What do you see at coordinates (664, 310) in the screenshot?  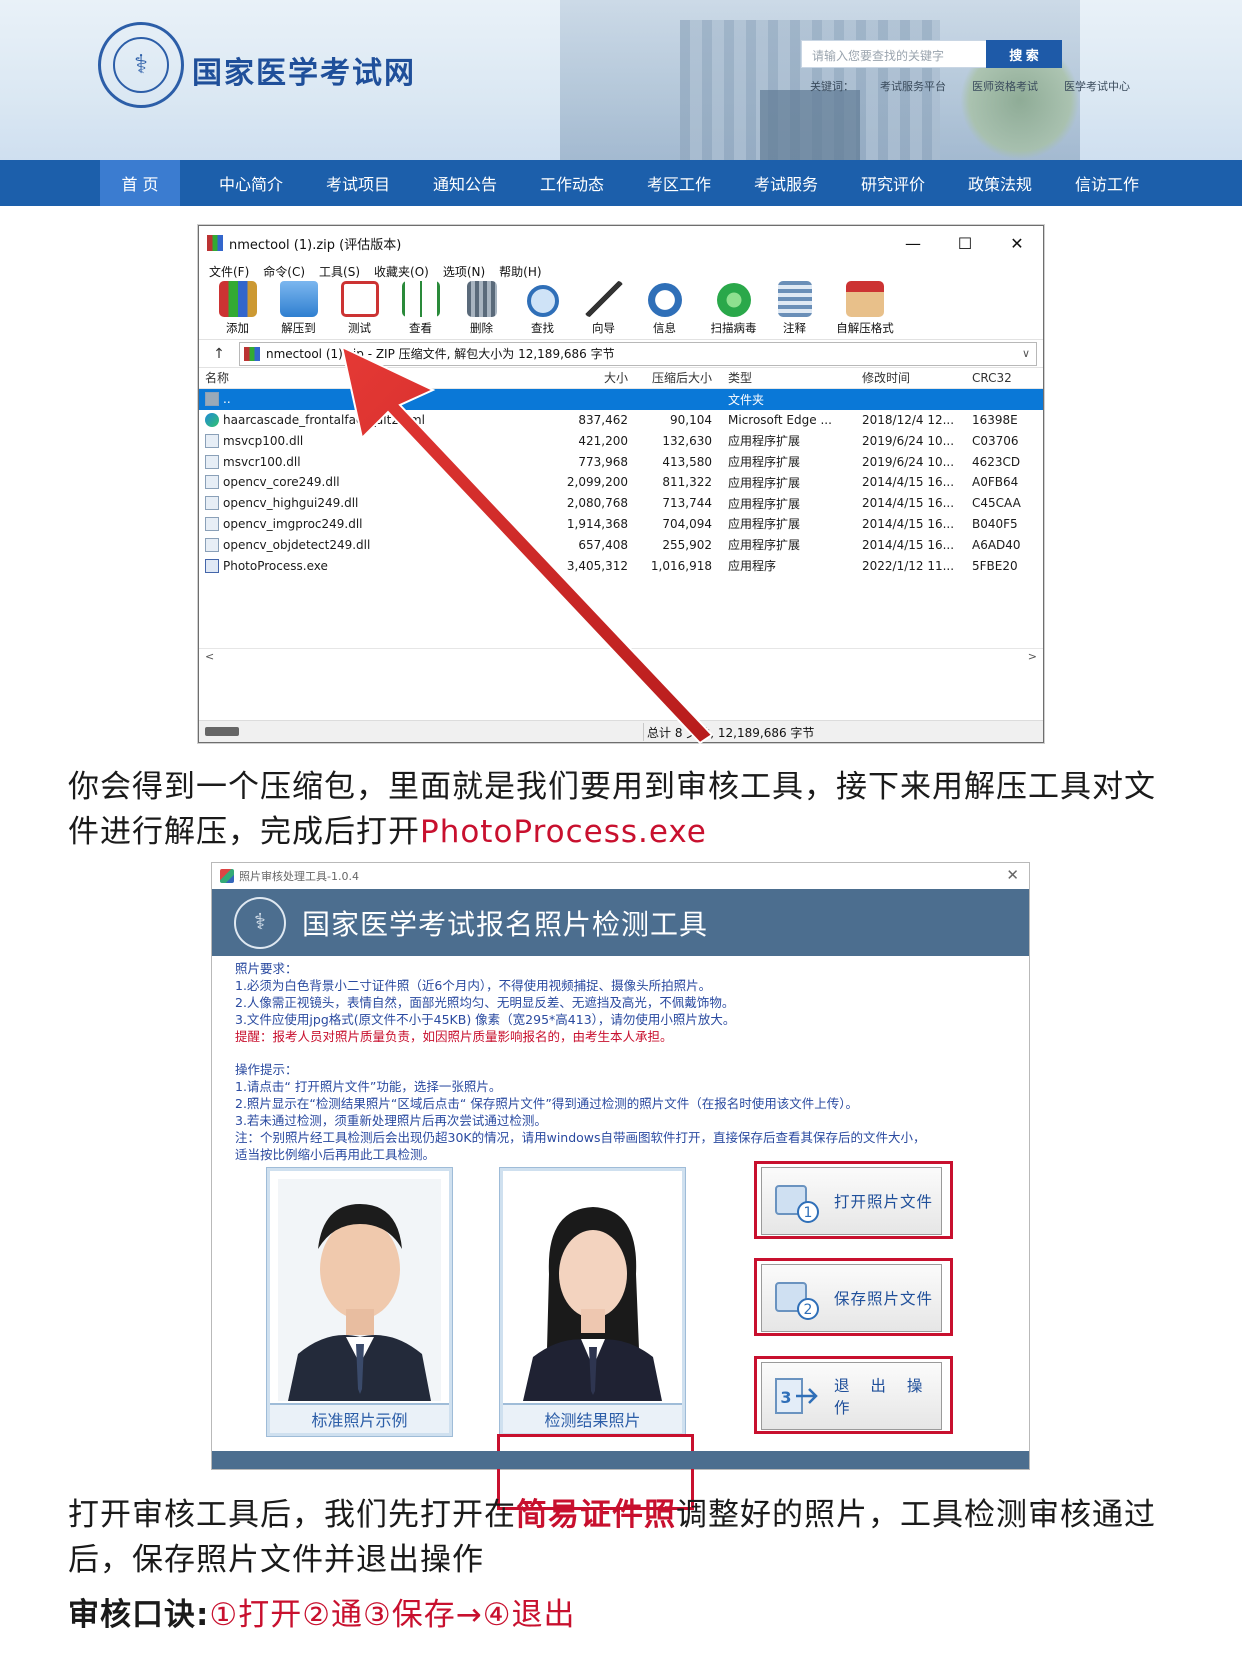 I see `toolbar-info-button: 信息` at bounding box center [664, 310].